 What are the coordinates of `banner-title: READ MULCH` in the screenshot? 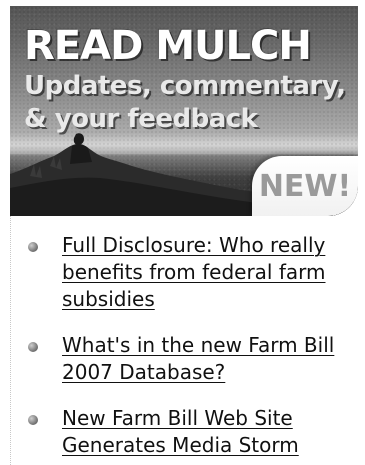 It's located at (168, 46).